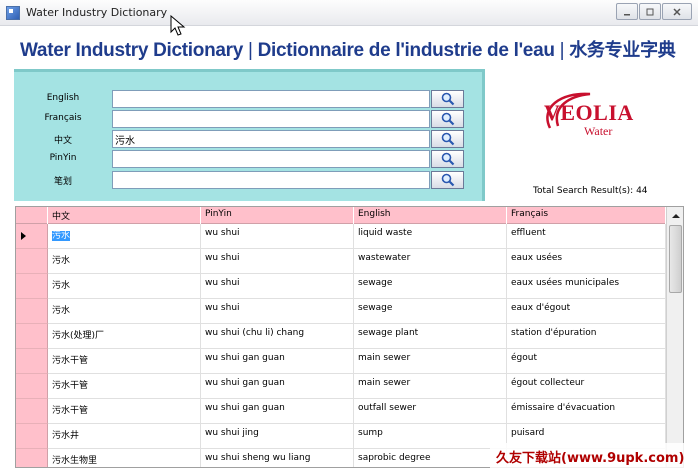 Image resolution: width=698 pixels, height=468 pixels. I want to click on cell-english: sump, so click(430, 436).